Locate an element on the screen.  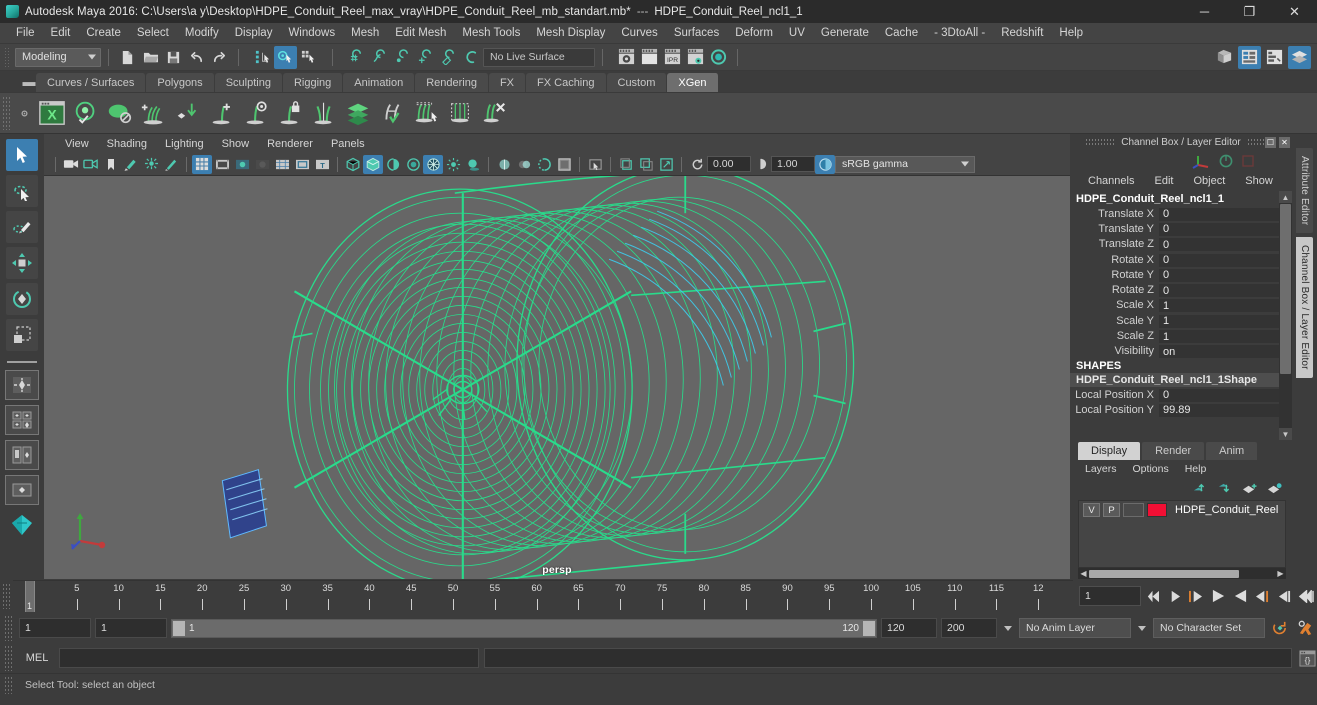
xgen-editor-icon: X is located at coordinates (52, 113).